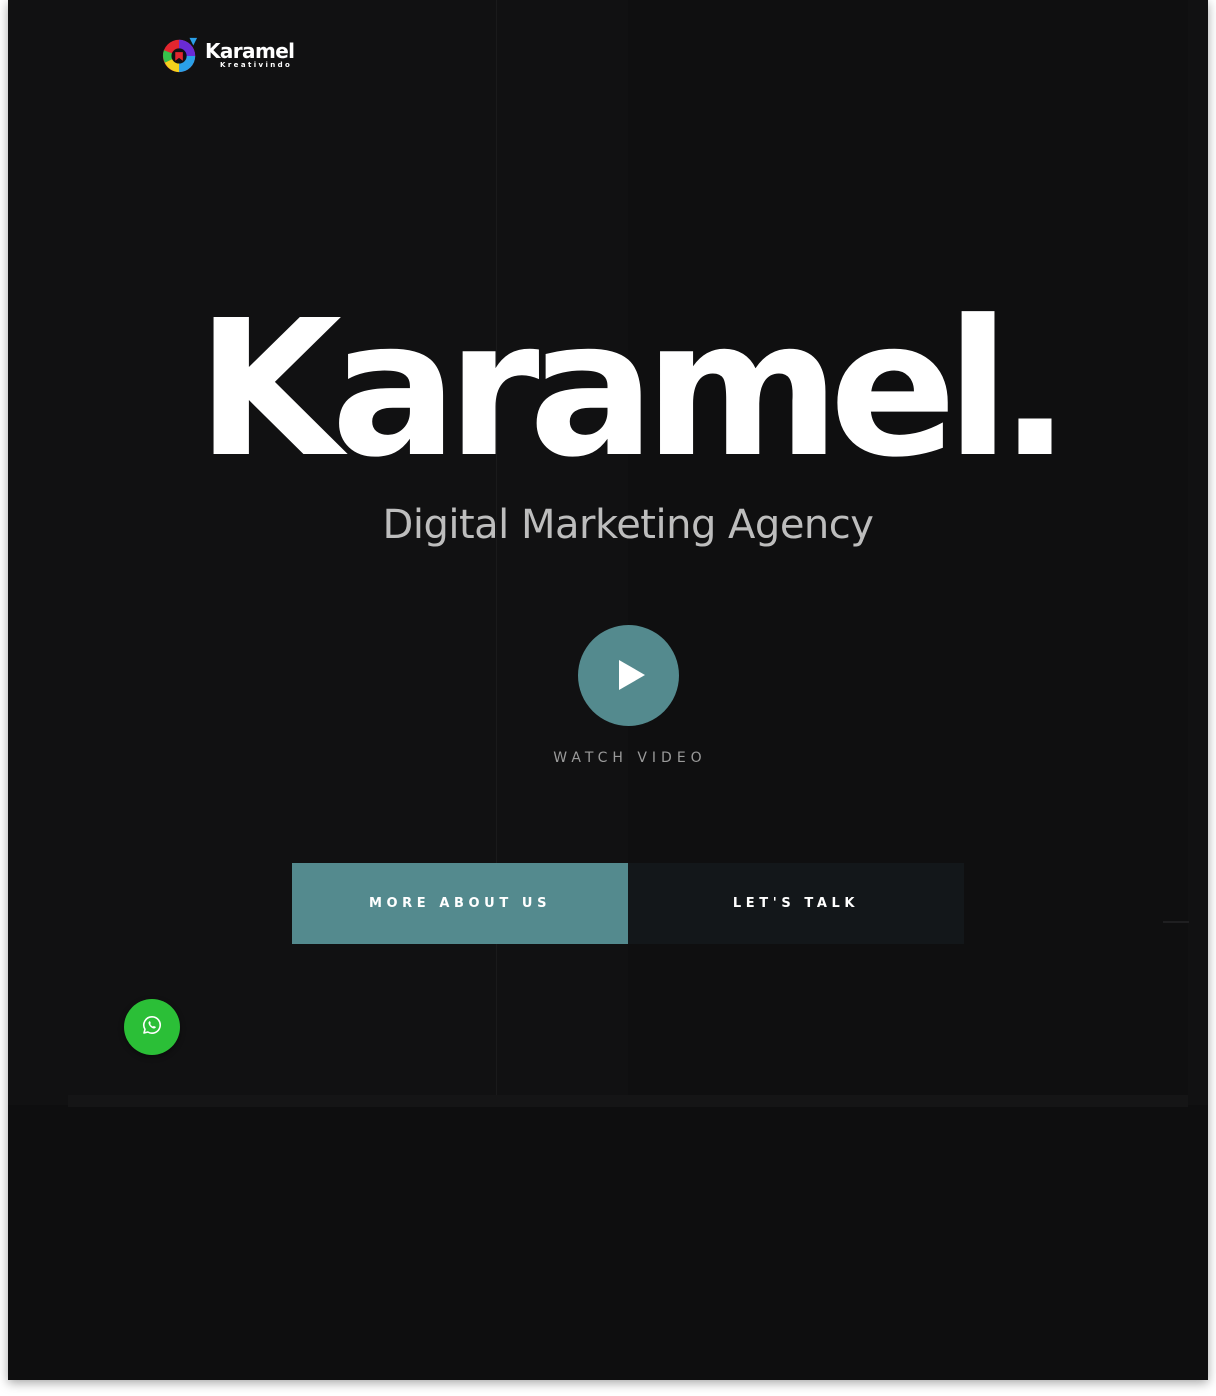 Image resolution: width=1216 pixels, height=1396 pixels. What do you see at coordinates (633, 389) in the screenshot?
I see `hero-title: Karamel.` at bounding box center [633, 389].